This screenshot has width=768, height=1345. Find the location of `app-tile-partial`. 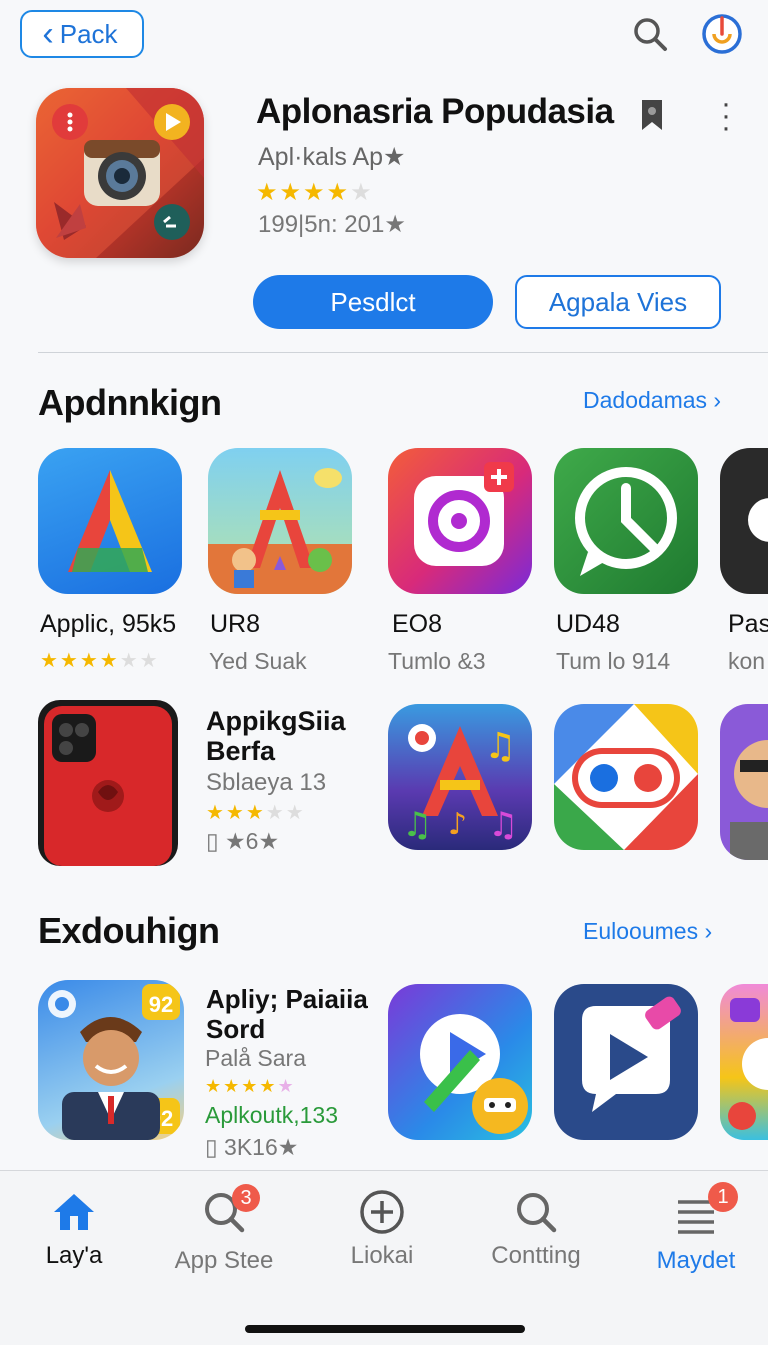

app-tile-partial is located at coordinates (744, 782).